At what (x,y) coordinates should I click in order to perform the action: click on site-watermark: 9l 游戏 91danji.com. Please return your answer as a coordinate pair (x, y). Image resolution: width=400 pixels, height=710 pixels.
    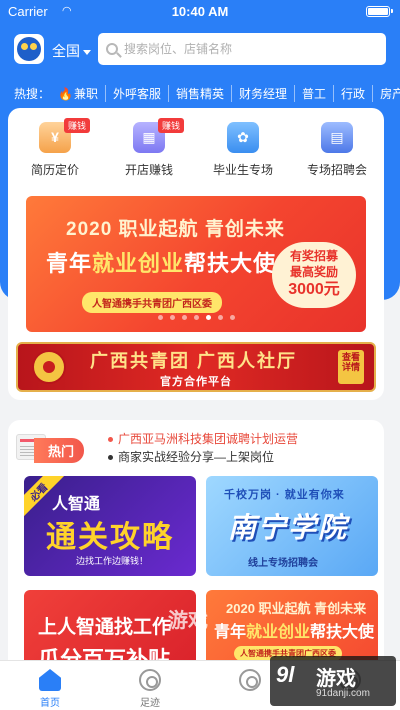
    Looking at the image, I should click on (333, 681).